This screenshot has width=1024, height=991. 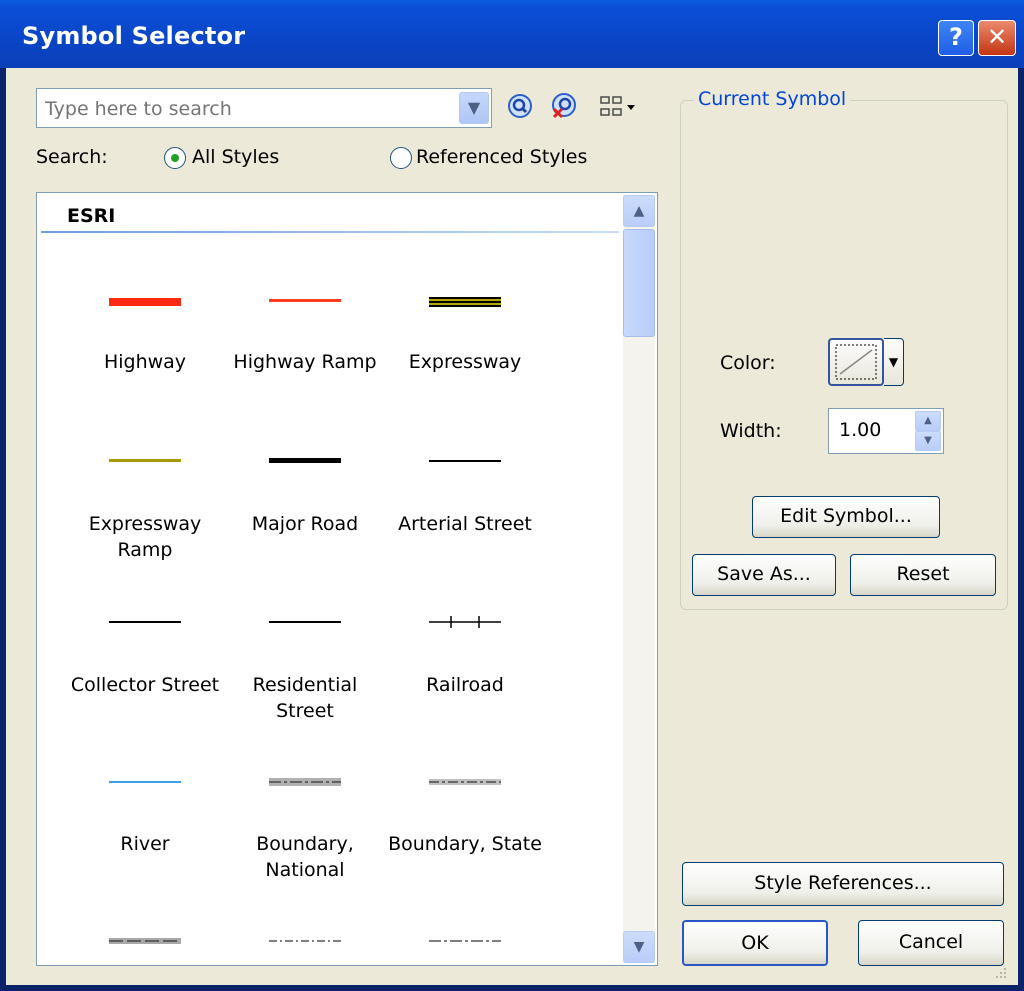 What do you see at coordinates (465, 622) in the screenshot?
I see `railroad-swatch` at bounding box center [465, 622].